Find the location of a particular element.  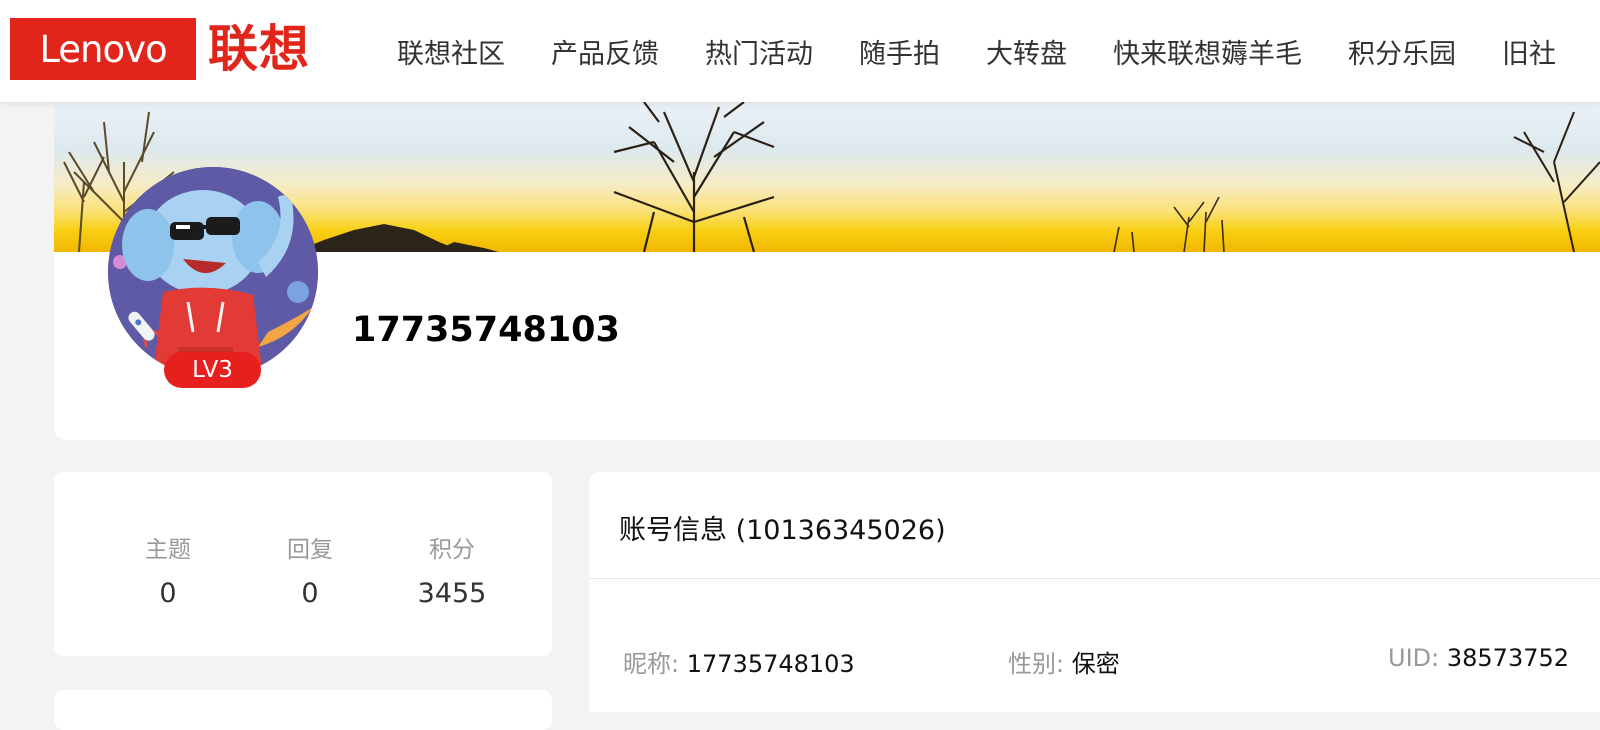

stat-replies: 回复 0 is located at coordinates (310, 593).